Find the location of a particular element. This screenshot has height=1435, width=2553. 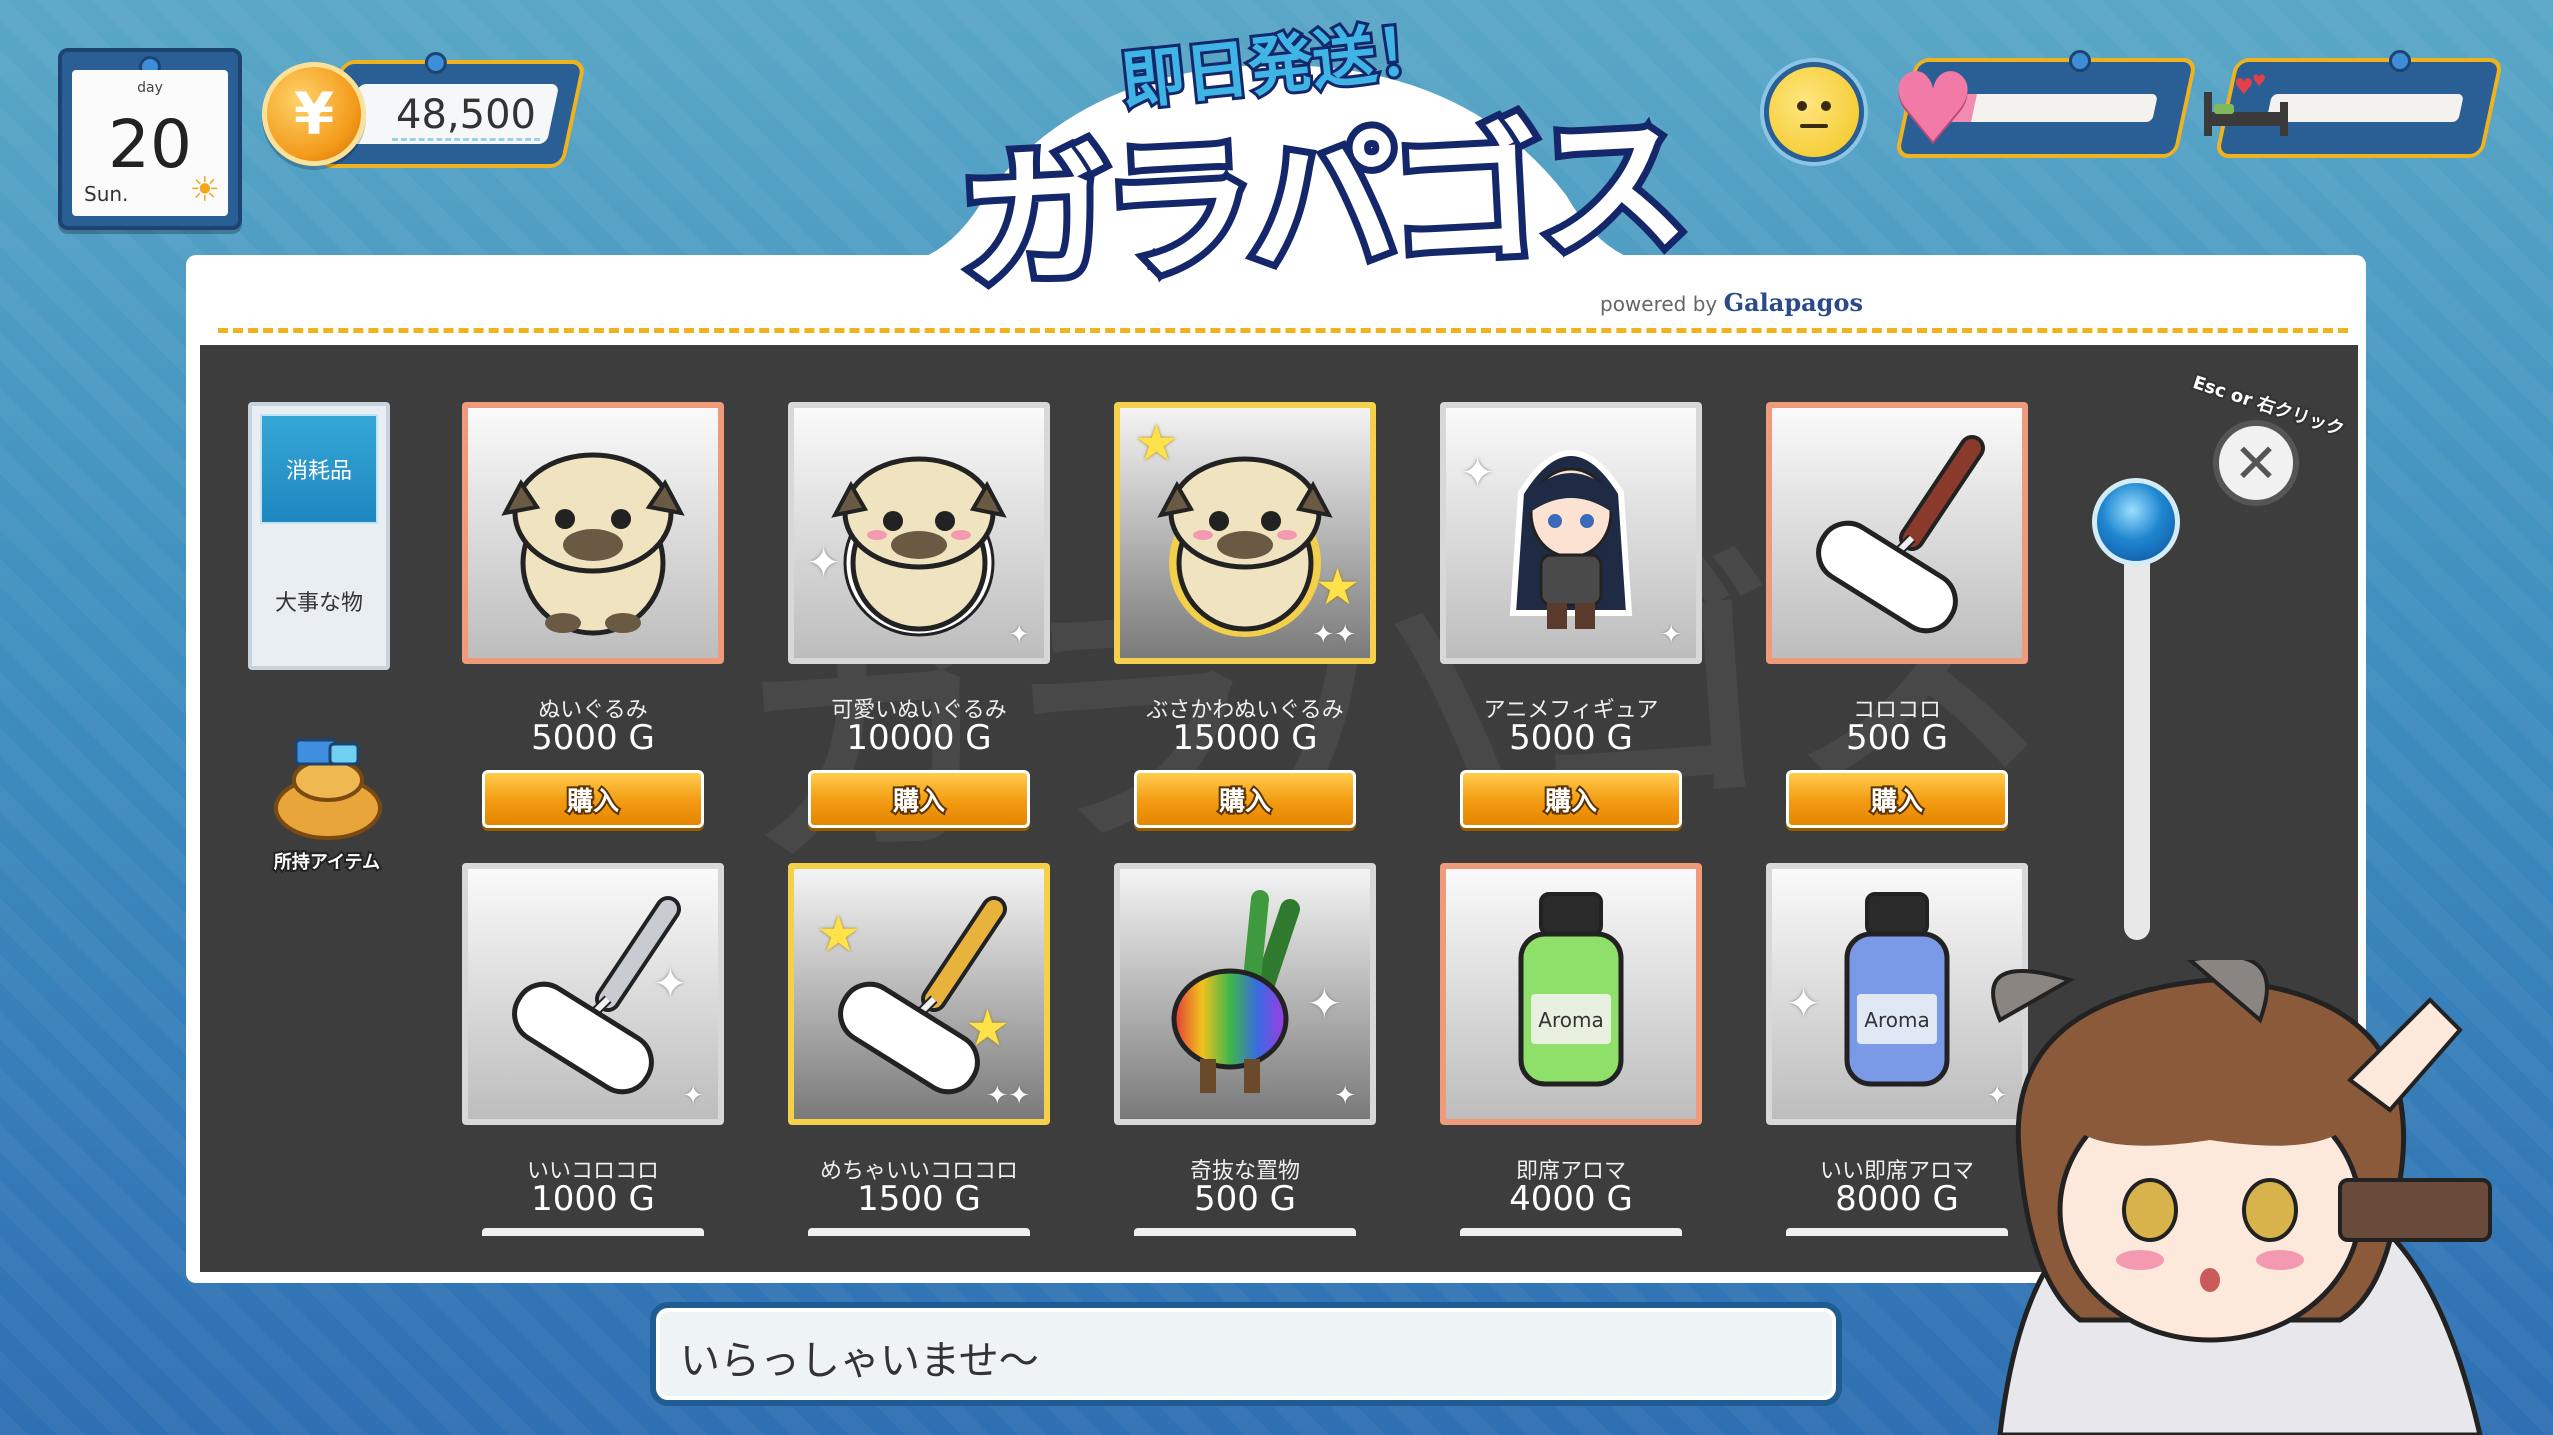

category-tabs: 消耗品 大事な物 is located at coordinates (319, 536).